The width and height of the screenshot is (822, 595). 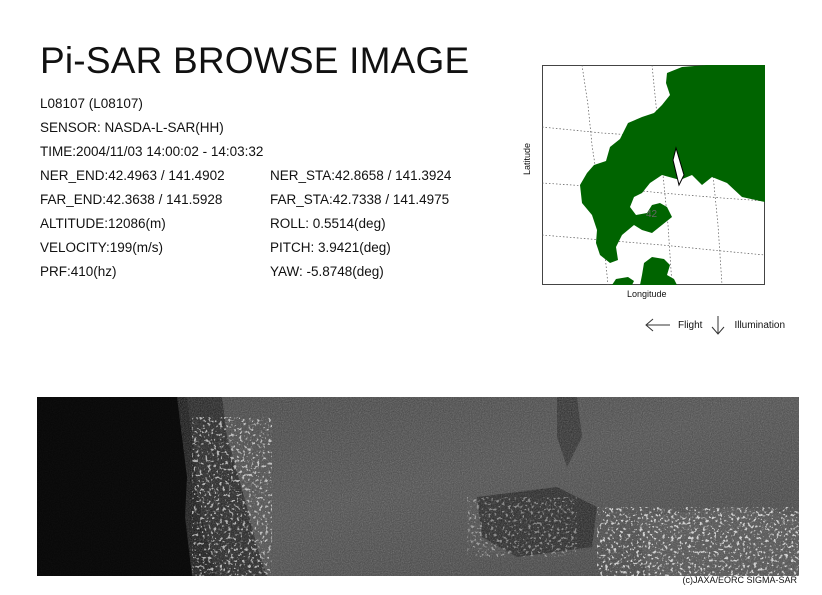 I want to click on arrow-down-icon, so click(x=718, y=325).